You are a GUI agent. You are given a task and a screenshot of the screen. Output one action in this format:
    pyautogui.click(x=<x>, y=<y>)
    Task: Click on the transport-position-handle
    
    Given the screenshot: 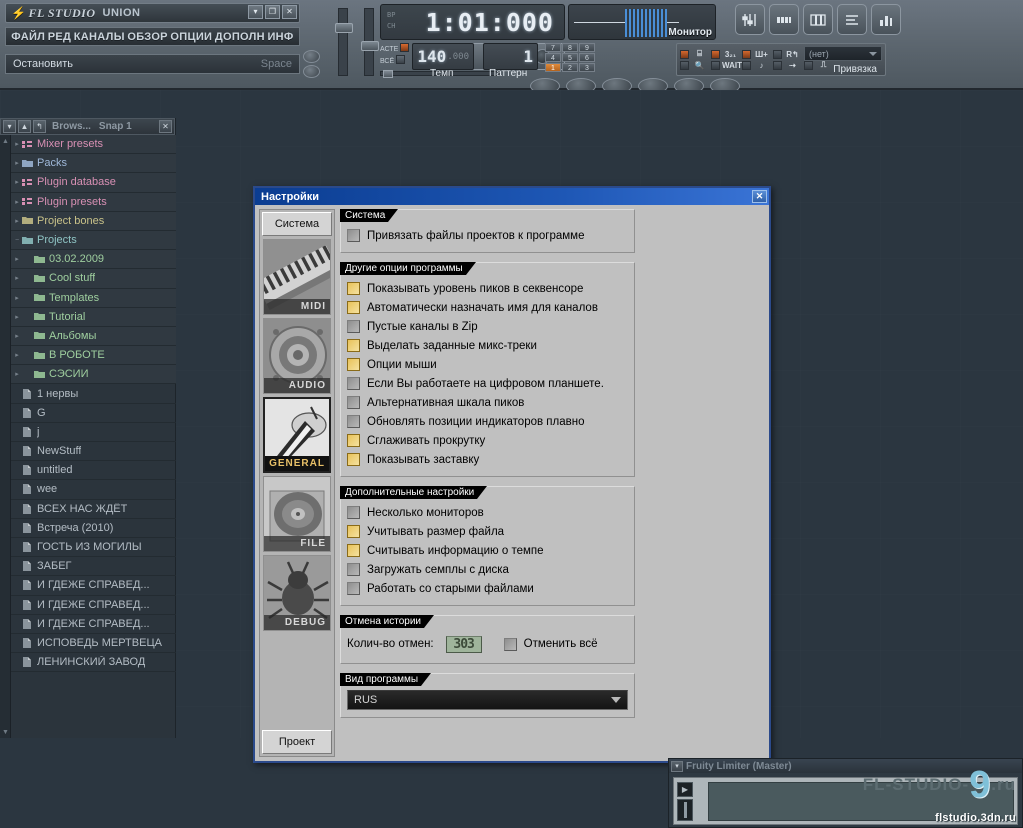 What is the action you would take?
    pyautogui.click(x=388, y=74)
    